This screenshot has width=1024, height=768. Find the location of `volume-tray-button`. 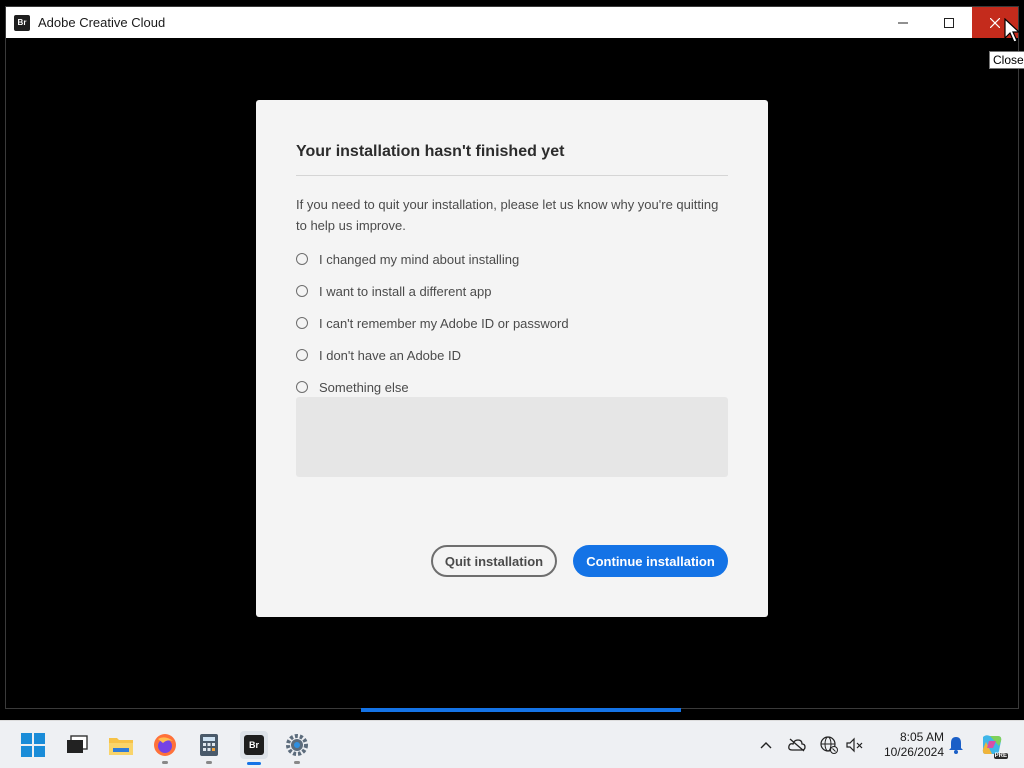

volume-tray-button is located at coordinates (855, 745).